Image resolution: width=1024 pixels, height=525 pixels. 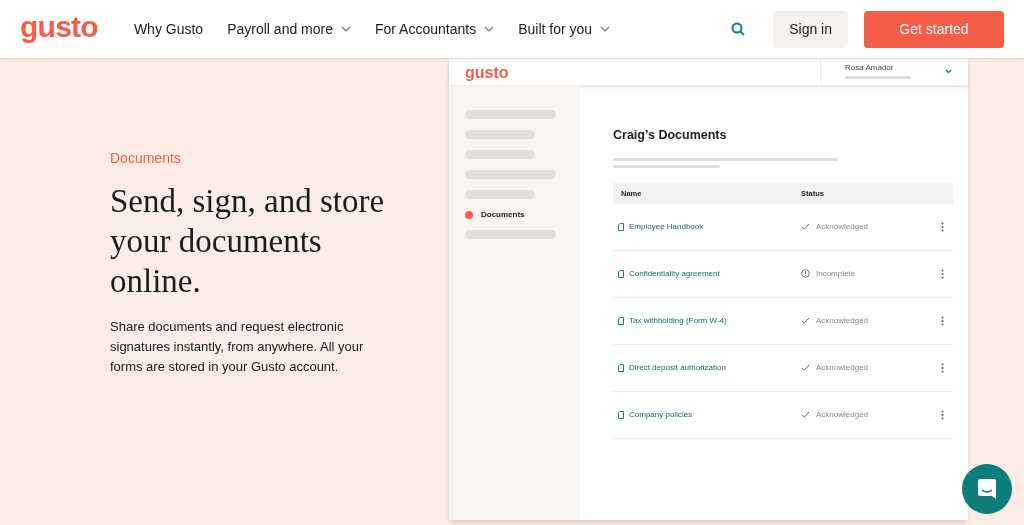 What do you see at coordinates (146, 158) in the screenshot?
I see `section-label: Documents` at bounding box center [146, 158].